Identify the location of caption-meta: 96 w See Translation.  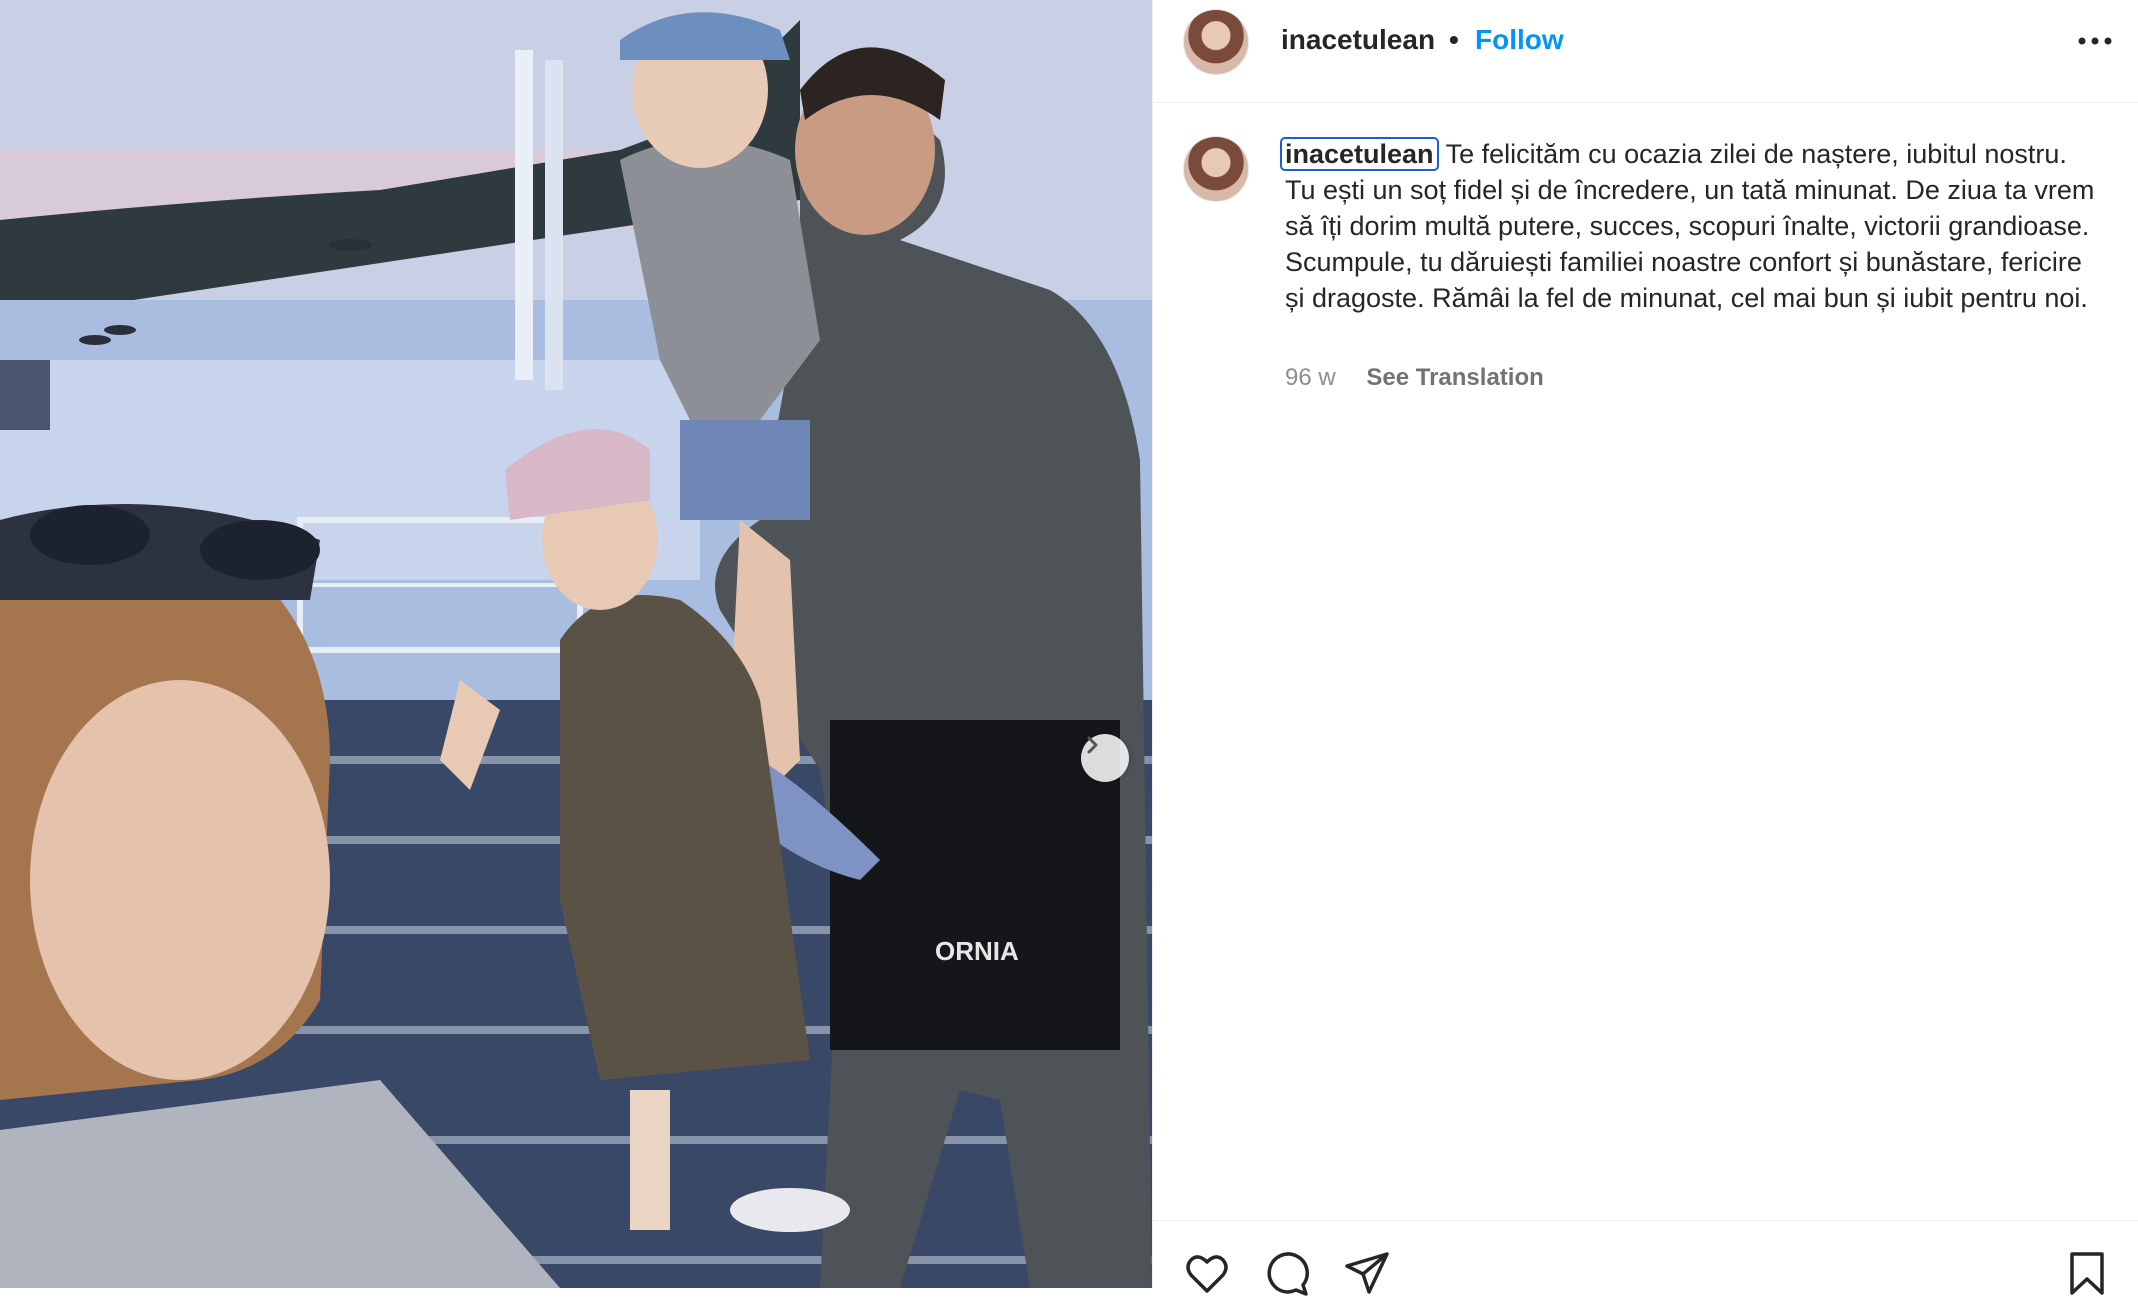
(1414, 378).